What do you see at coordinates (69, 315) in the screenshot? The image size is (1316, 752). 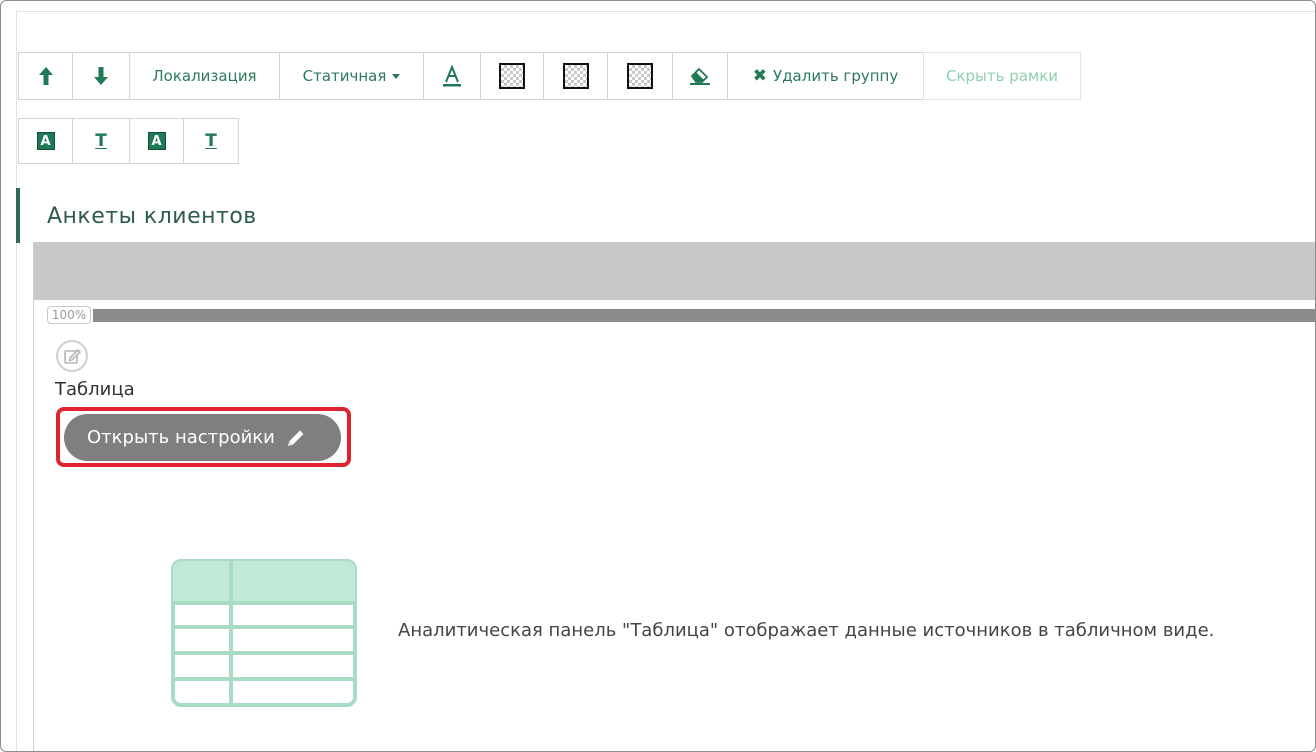 I see `progress-label: 100%` at bounding box center [69, 315].